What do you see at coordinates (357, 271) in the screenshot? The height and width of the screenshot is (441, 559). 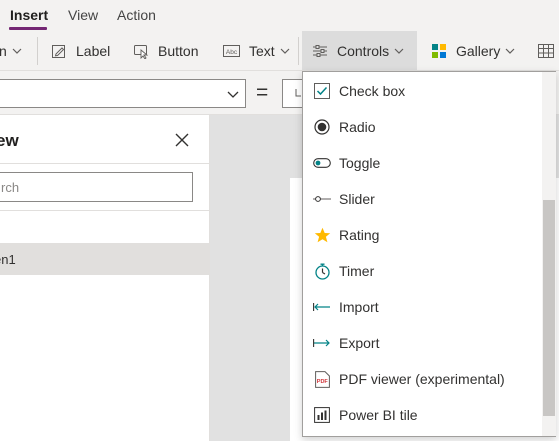 I see `menu-item-label: Timer` at bounding box center [357, 271].